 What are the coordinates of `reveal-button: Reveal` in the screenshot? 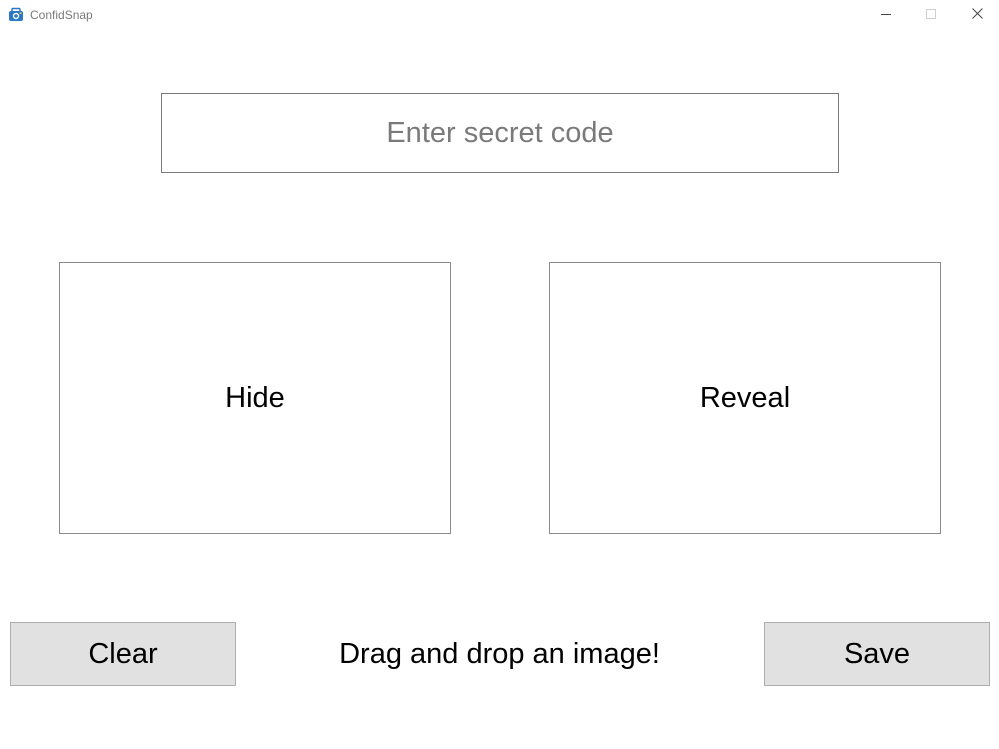 It's located at (745, 398).